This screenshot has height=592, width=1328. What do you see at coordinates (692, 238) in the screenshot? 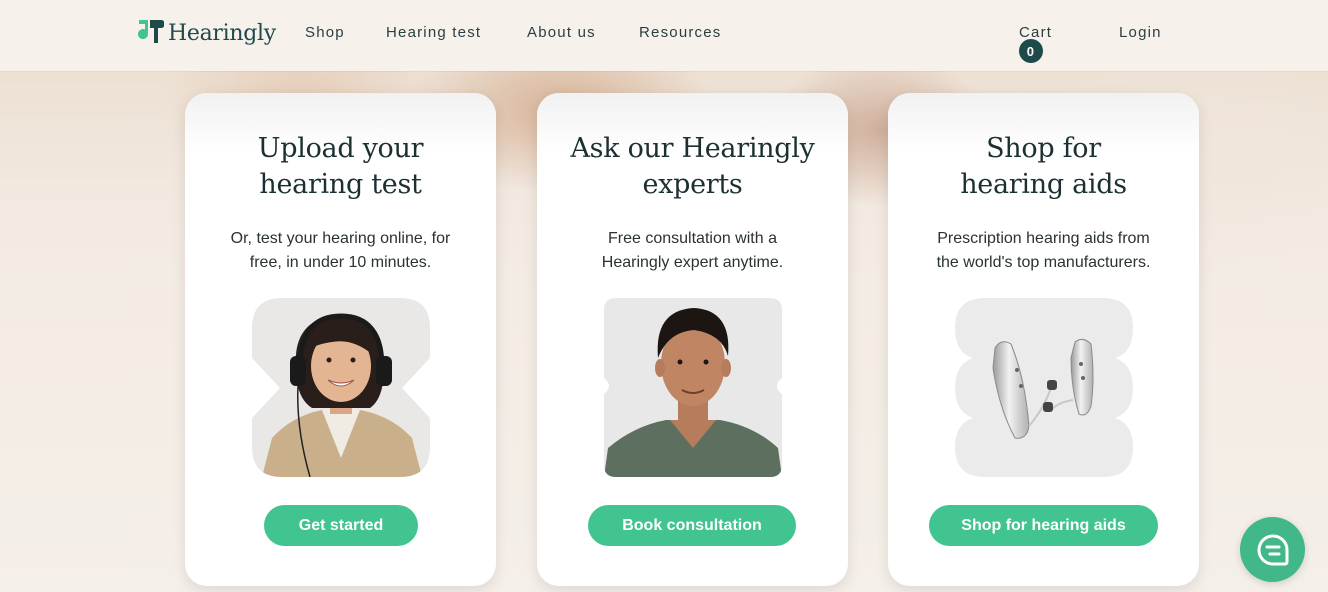
I see `card-desc-line1: Free consultation with a` at bounding box center [692, 238].